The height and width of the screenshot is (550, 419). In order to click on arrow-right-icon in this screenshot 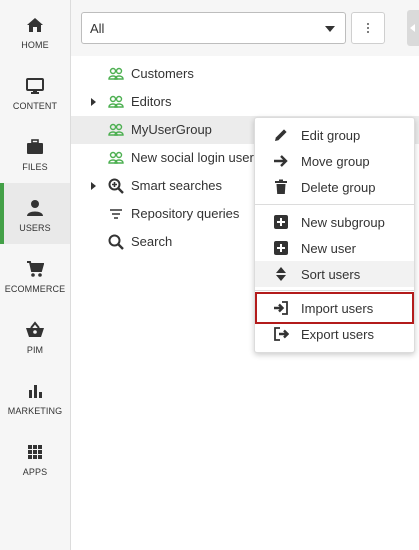, I will do `click(281, 161)`.